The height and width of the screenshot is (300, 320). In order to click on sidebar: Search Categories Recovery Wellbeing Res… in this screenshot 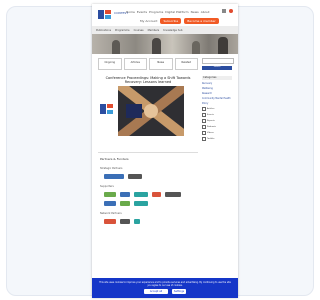, I will do `click(218, 173)`.